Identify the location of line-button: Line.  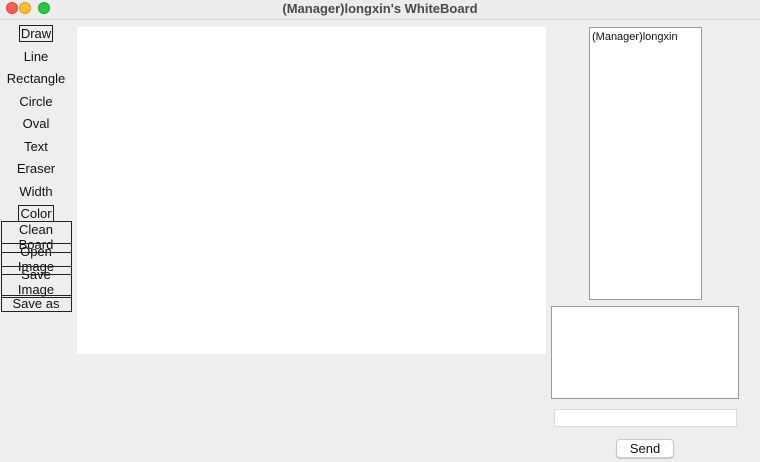
(36, 56).